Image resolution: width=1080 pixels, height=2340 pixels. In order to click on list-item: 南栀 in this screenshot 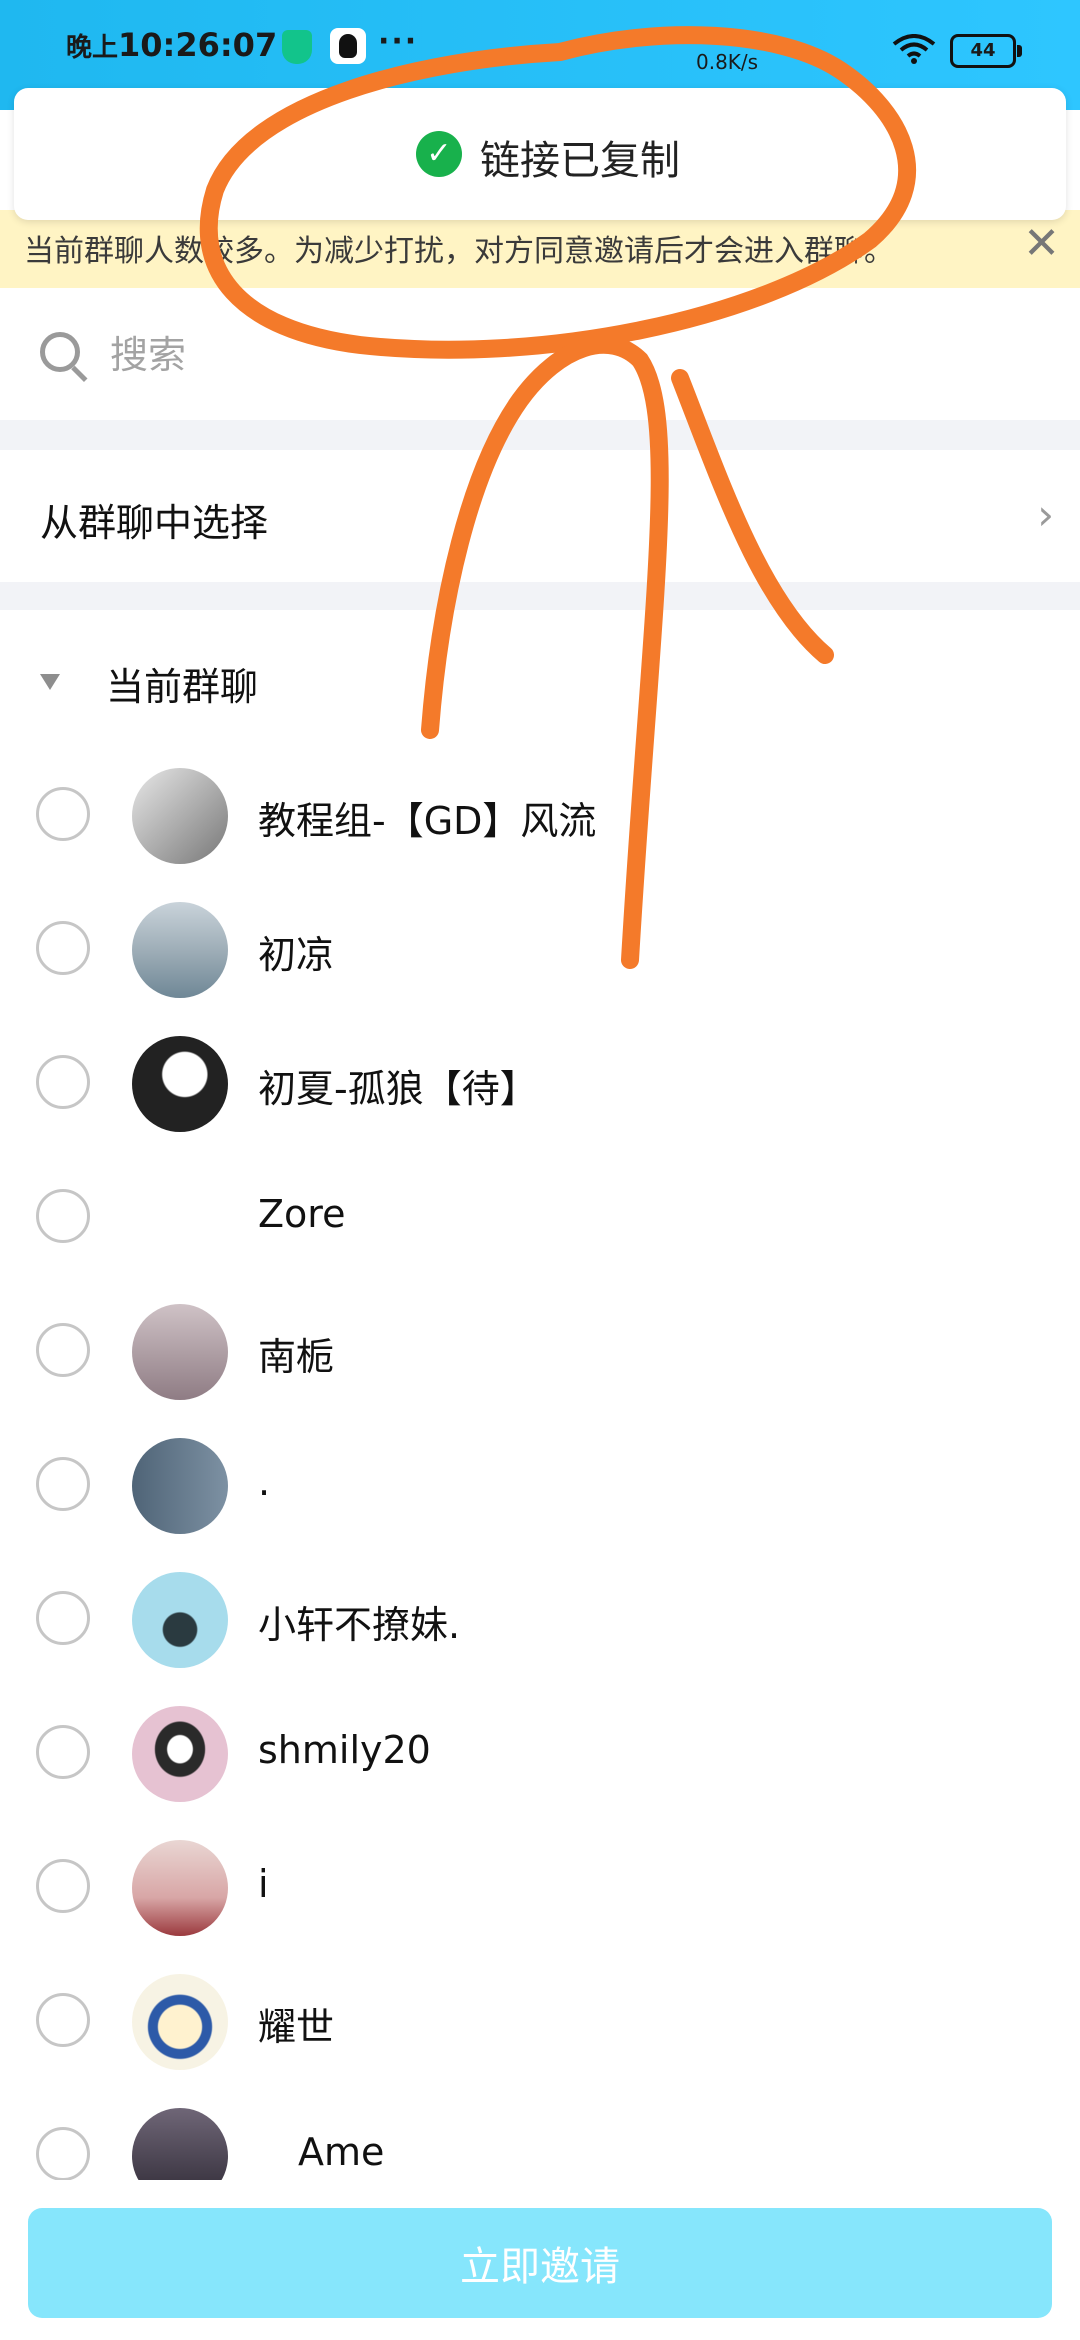, I will do `click(540, 1353)`.